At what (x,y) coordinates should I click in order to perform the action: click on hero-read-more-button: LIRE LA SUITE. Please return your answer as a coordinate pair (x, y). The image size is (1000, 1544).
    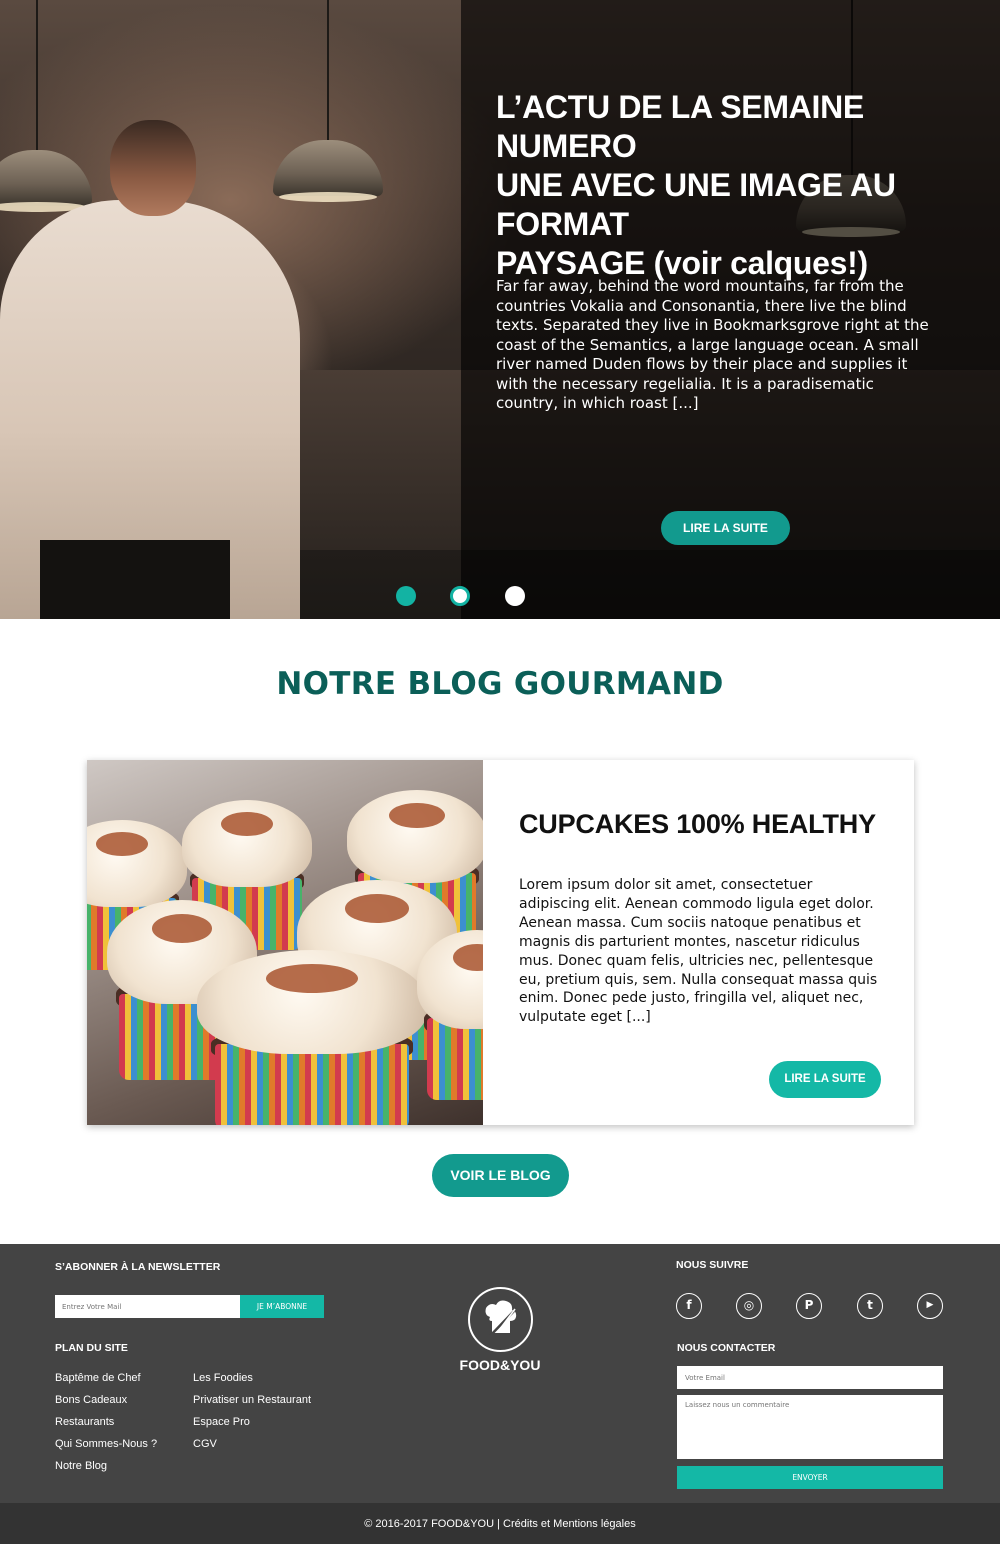
    Looking at the image, I should click on (725, 528).